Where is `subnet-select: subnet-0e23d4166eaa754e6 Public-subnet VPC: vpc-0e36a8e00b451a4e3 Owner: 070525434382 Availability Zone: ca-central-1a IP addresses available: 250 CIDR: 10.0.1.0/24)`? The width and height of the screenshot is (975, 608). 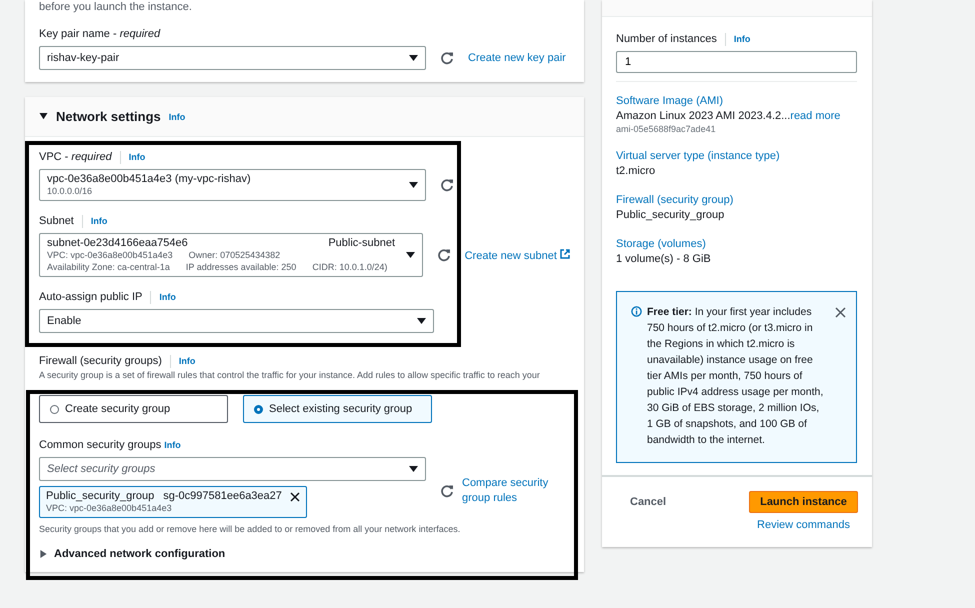 subnet-select: subnet-0e23d4166eaa754e6 Public-subnet VPC: vpc-0e36a8e00b451a4e3 Owner: 070525434382 Availability Zone: ca-central-1a IP addresses available: 250 CIDR: 10.0.1.0/24) is located at coordinates (231, 255).